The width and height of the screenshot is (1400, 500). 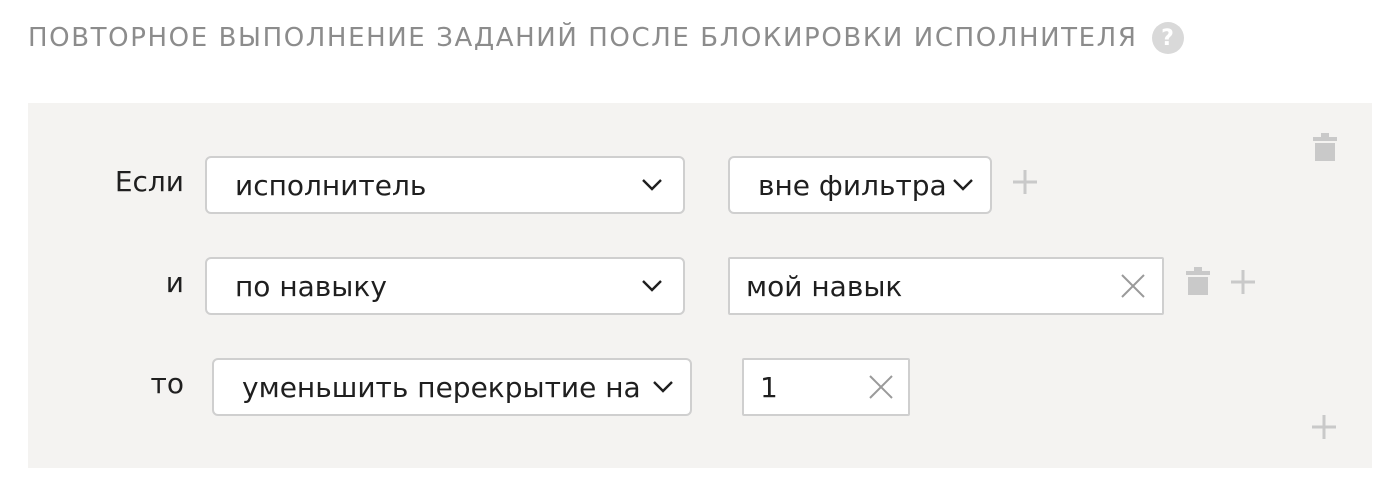 I want to click on condition-field-select: по навыку, so click(x=445, y=286).